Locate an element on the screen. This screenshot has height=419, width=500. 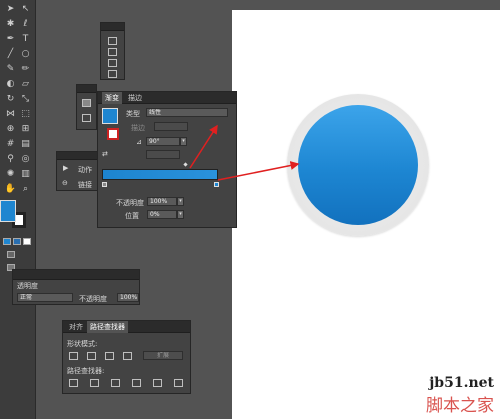
lasso-icon: ℓ is located at coordinates (25, 24).